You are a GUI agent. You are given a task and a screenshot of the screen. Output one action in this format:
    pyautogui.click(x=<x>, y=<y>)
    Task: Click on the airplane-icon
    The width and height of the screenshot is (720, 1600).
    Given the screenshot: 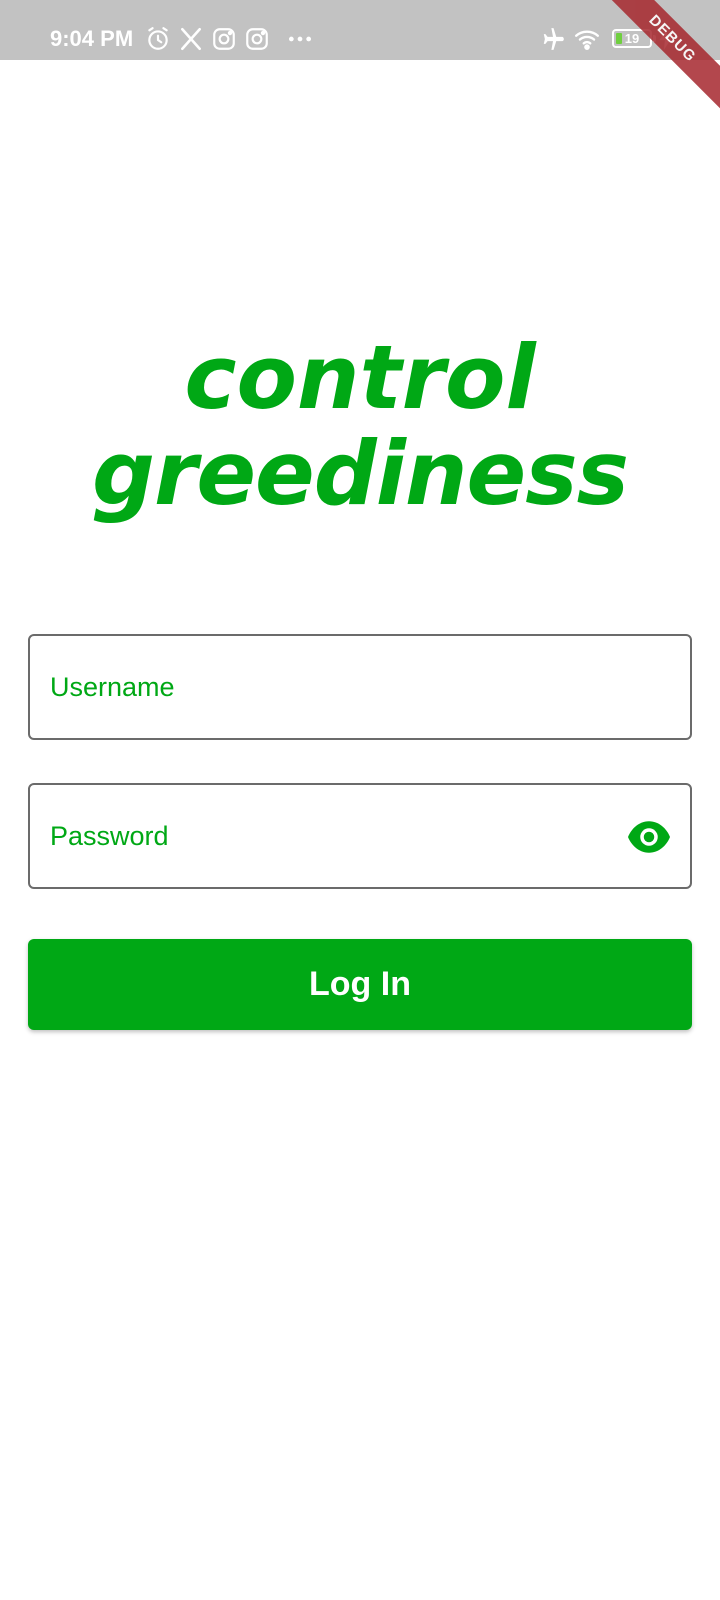 What is the action you would take?
    pyautogui.click(x=553, y=39)
    